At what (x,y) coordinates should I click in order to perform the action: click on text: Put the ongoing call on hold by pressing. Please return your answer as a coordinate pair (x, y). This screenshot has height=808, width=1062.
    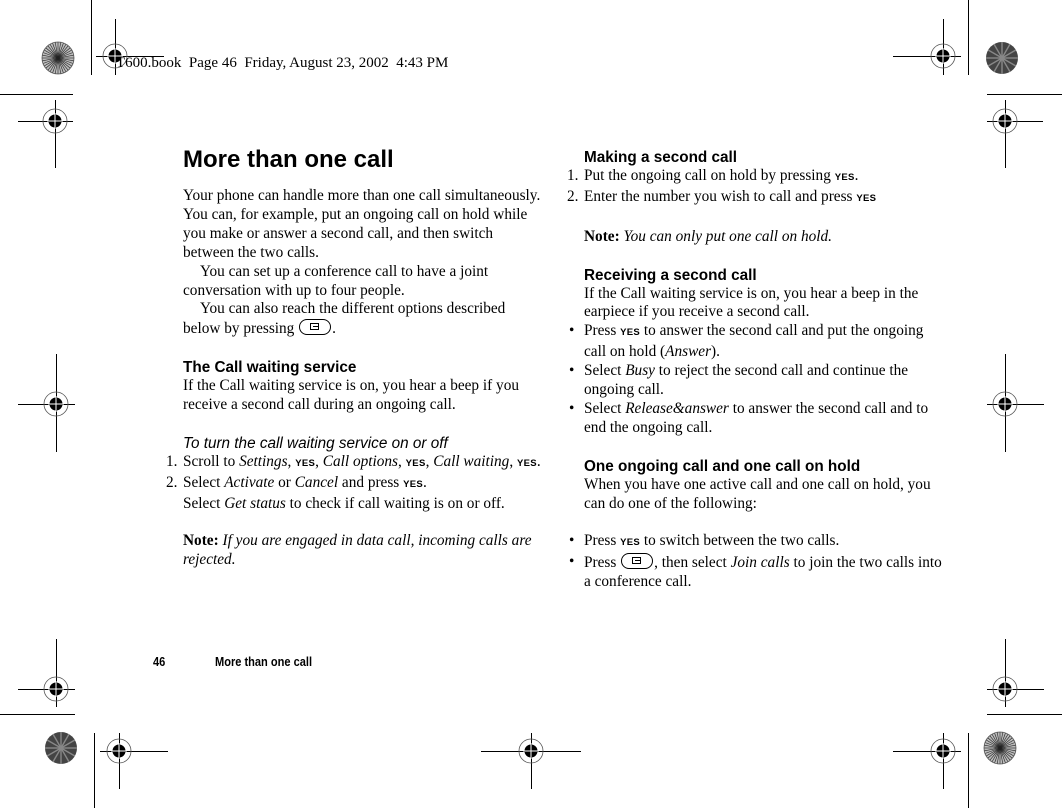
    Looking at the image, I should click on (709, 175).